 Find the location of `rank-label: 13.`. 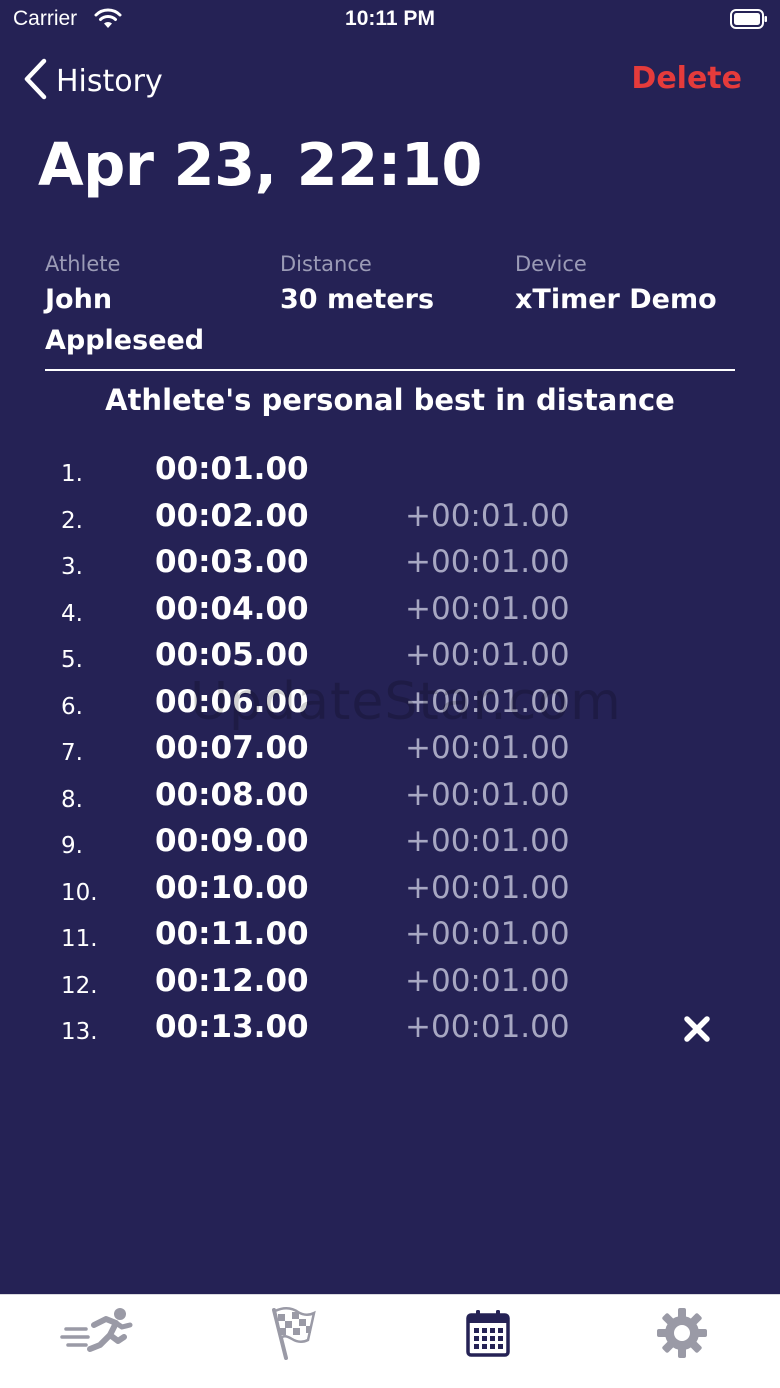

rank-label: 13. is located at coordinates (79, 1032).